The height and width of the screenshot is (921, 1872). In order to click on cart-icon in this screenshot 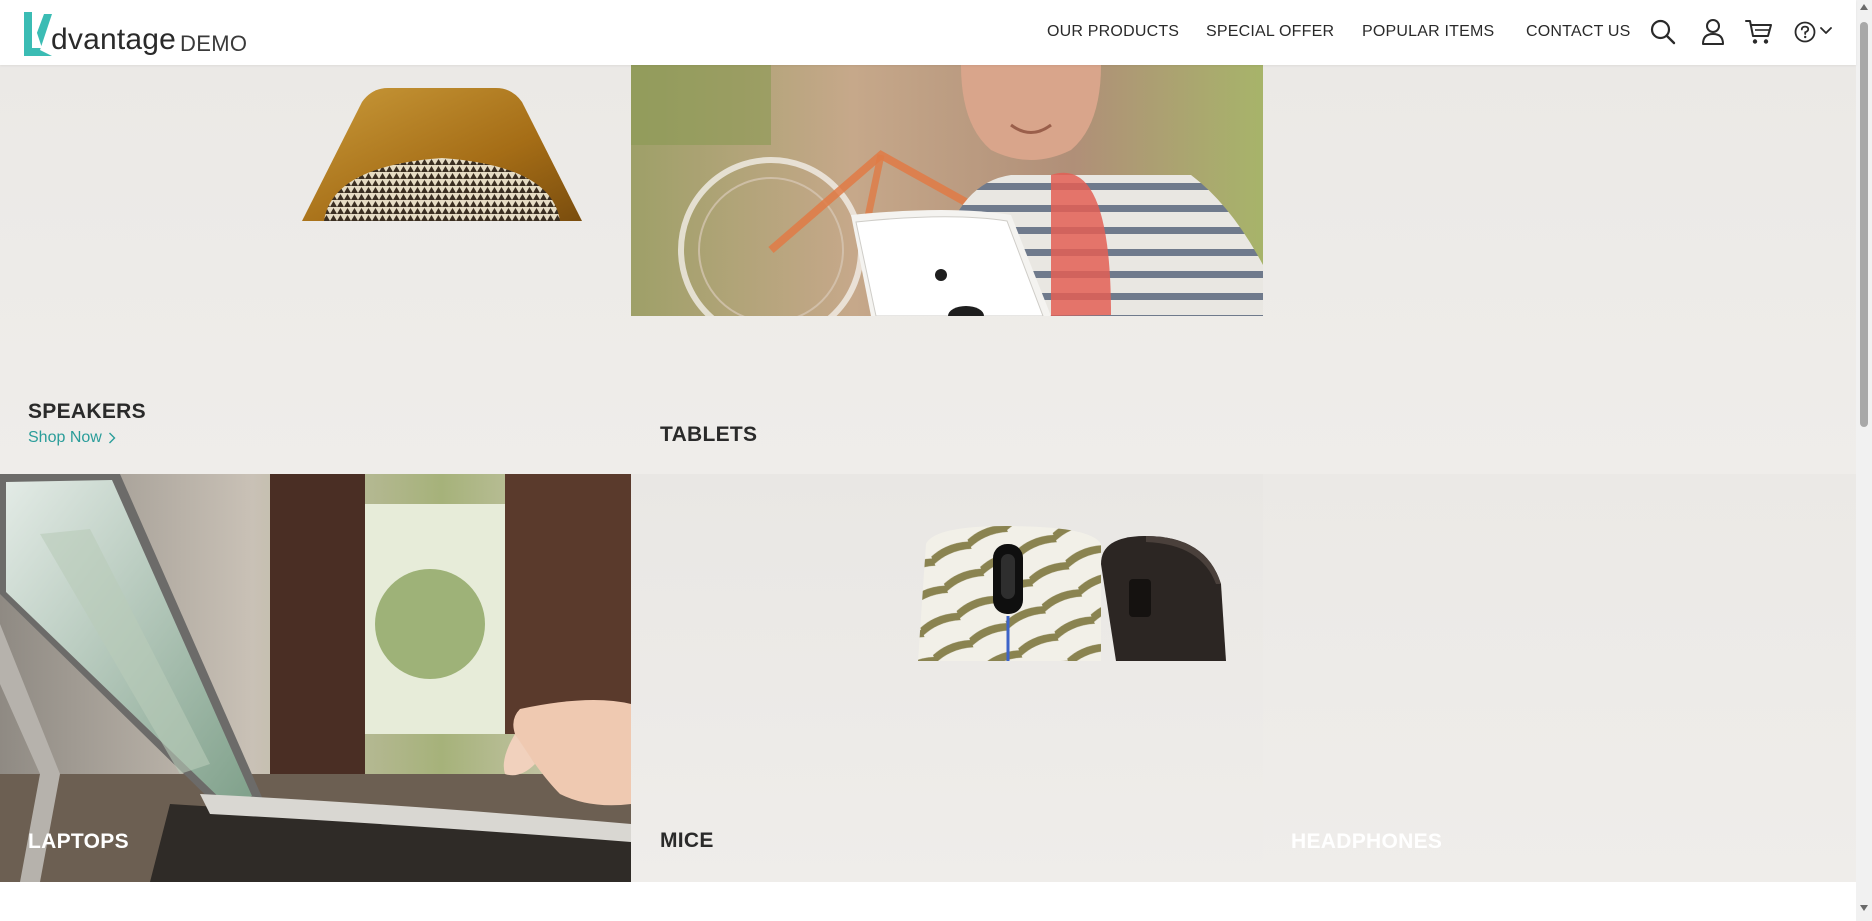, I will do `click(1759, 32)`.